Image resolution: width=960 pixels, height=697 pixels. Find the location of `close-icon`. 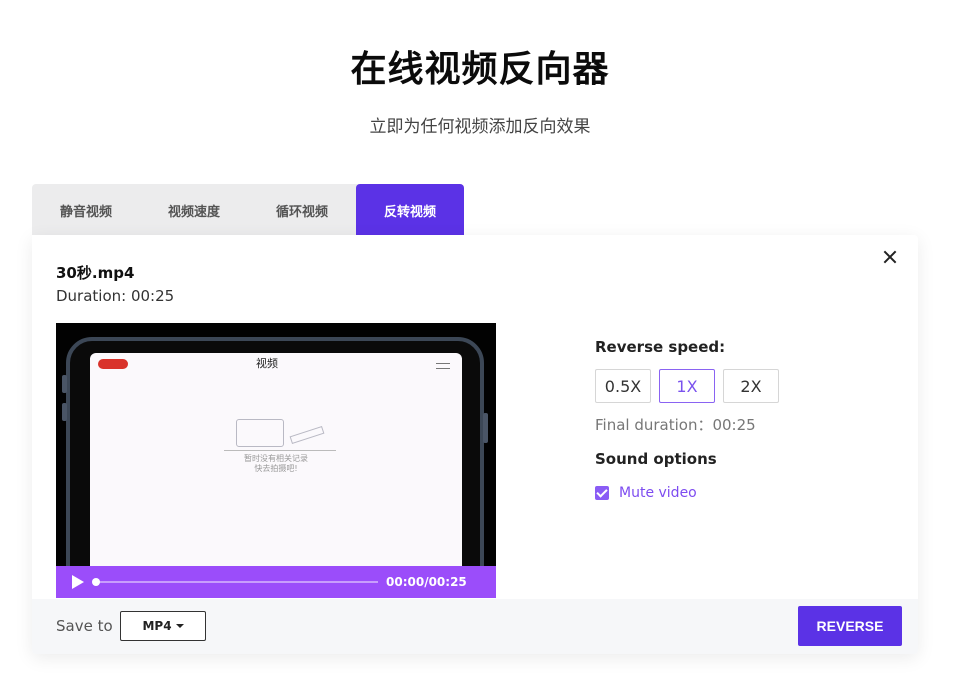

close-icon is located at coordinates (890, 257).